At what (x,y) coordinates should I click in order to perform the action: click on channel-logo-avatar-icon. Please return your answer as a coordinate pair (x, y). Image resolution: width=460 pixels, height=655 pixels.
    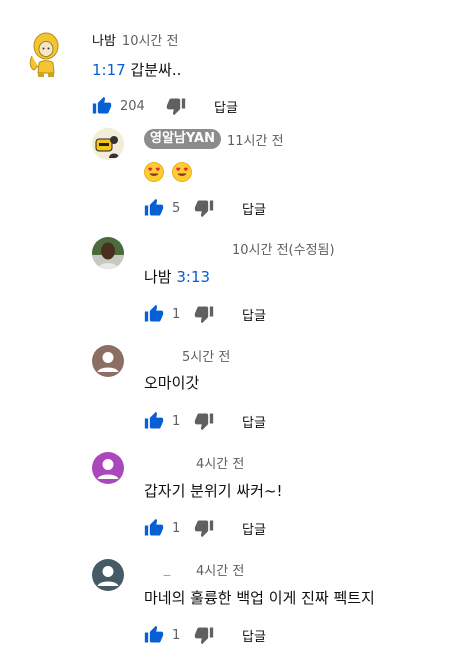
    Looking at the image, I should click on (108, 144).